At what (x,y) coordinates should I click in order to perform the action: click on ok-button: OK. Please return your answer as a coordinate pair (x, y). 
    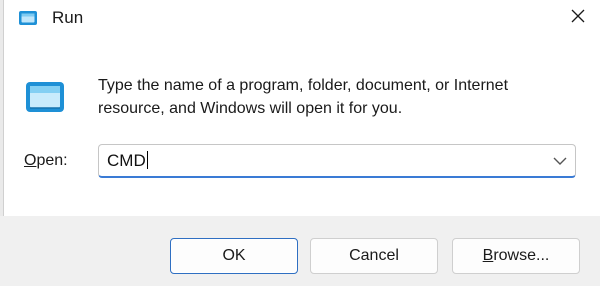
    Looking at the image, I should click on (234, 256).